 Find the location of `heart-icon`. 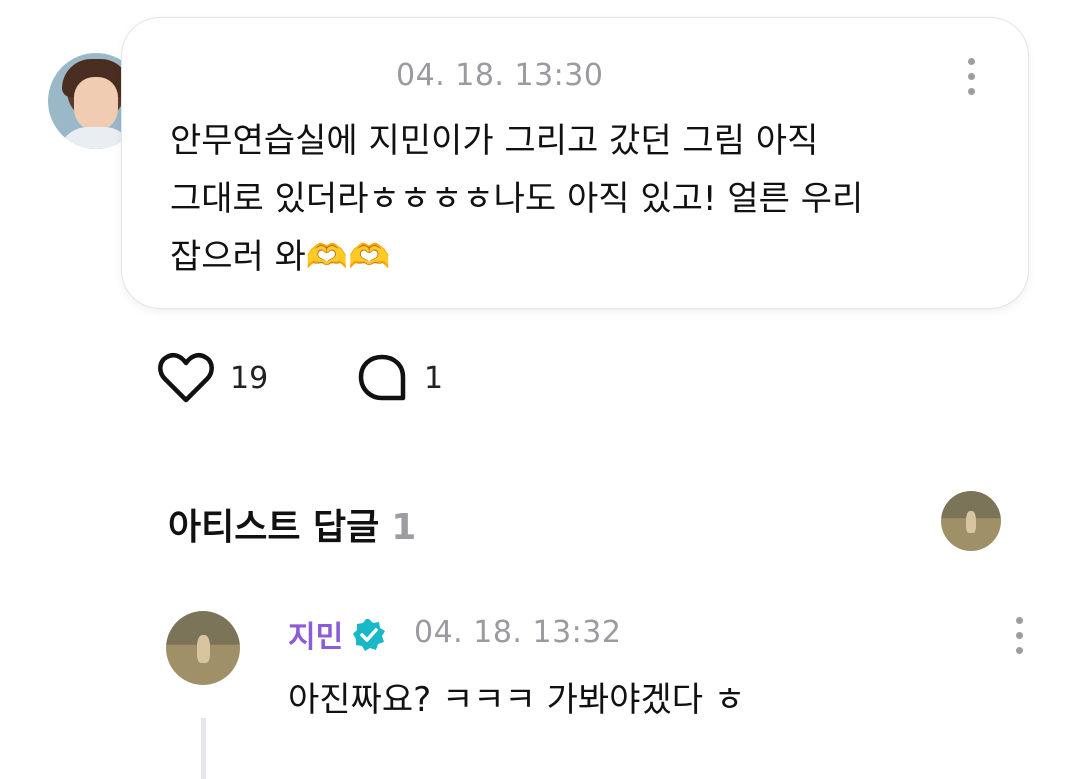

heart-icon is located at coordinates (186, 378).